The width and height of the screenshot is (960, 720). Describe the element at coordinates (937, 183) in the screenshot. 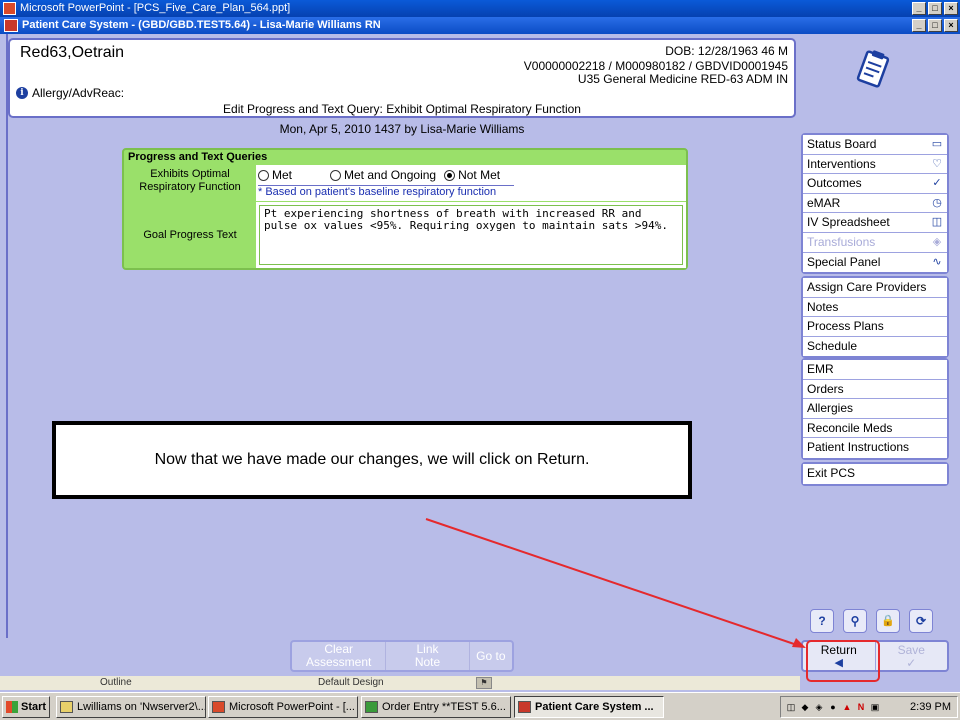

I see `outcomes-icon: ✓` at that location.